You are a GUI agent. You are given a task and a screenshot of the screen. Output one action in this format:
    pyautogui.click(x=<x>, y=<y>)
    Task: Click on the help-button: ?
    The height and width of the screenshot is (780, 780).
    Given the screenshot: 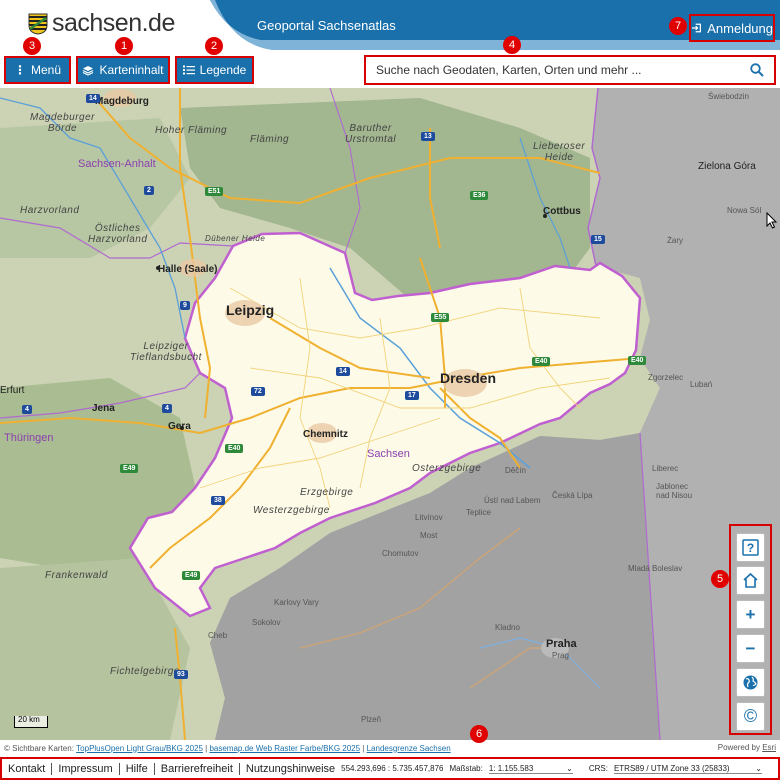 What is the action you would take?
    pyautogui.click(x=750, y=547)
    